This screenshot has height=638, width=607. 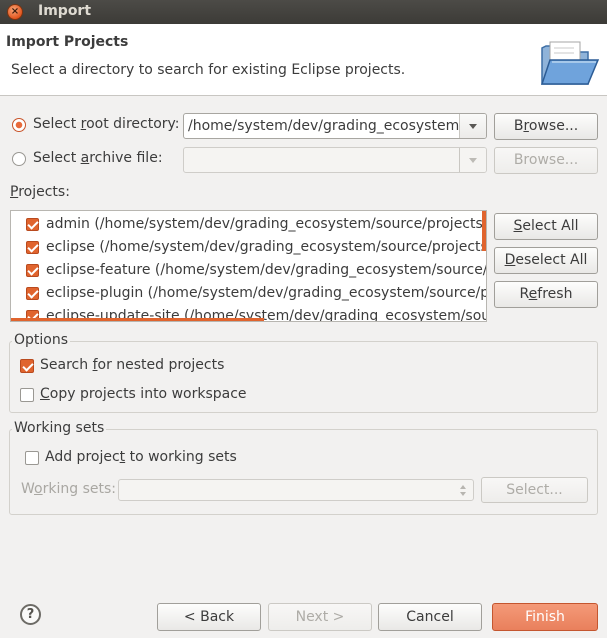 I want to click on search-nested-checkbox, so click(x=27, y=366).